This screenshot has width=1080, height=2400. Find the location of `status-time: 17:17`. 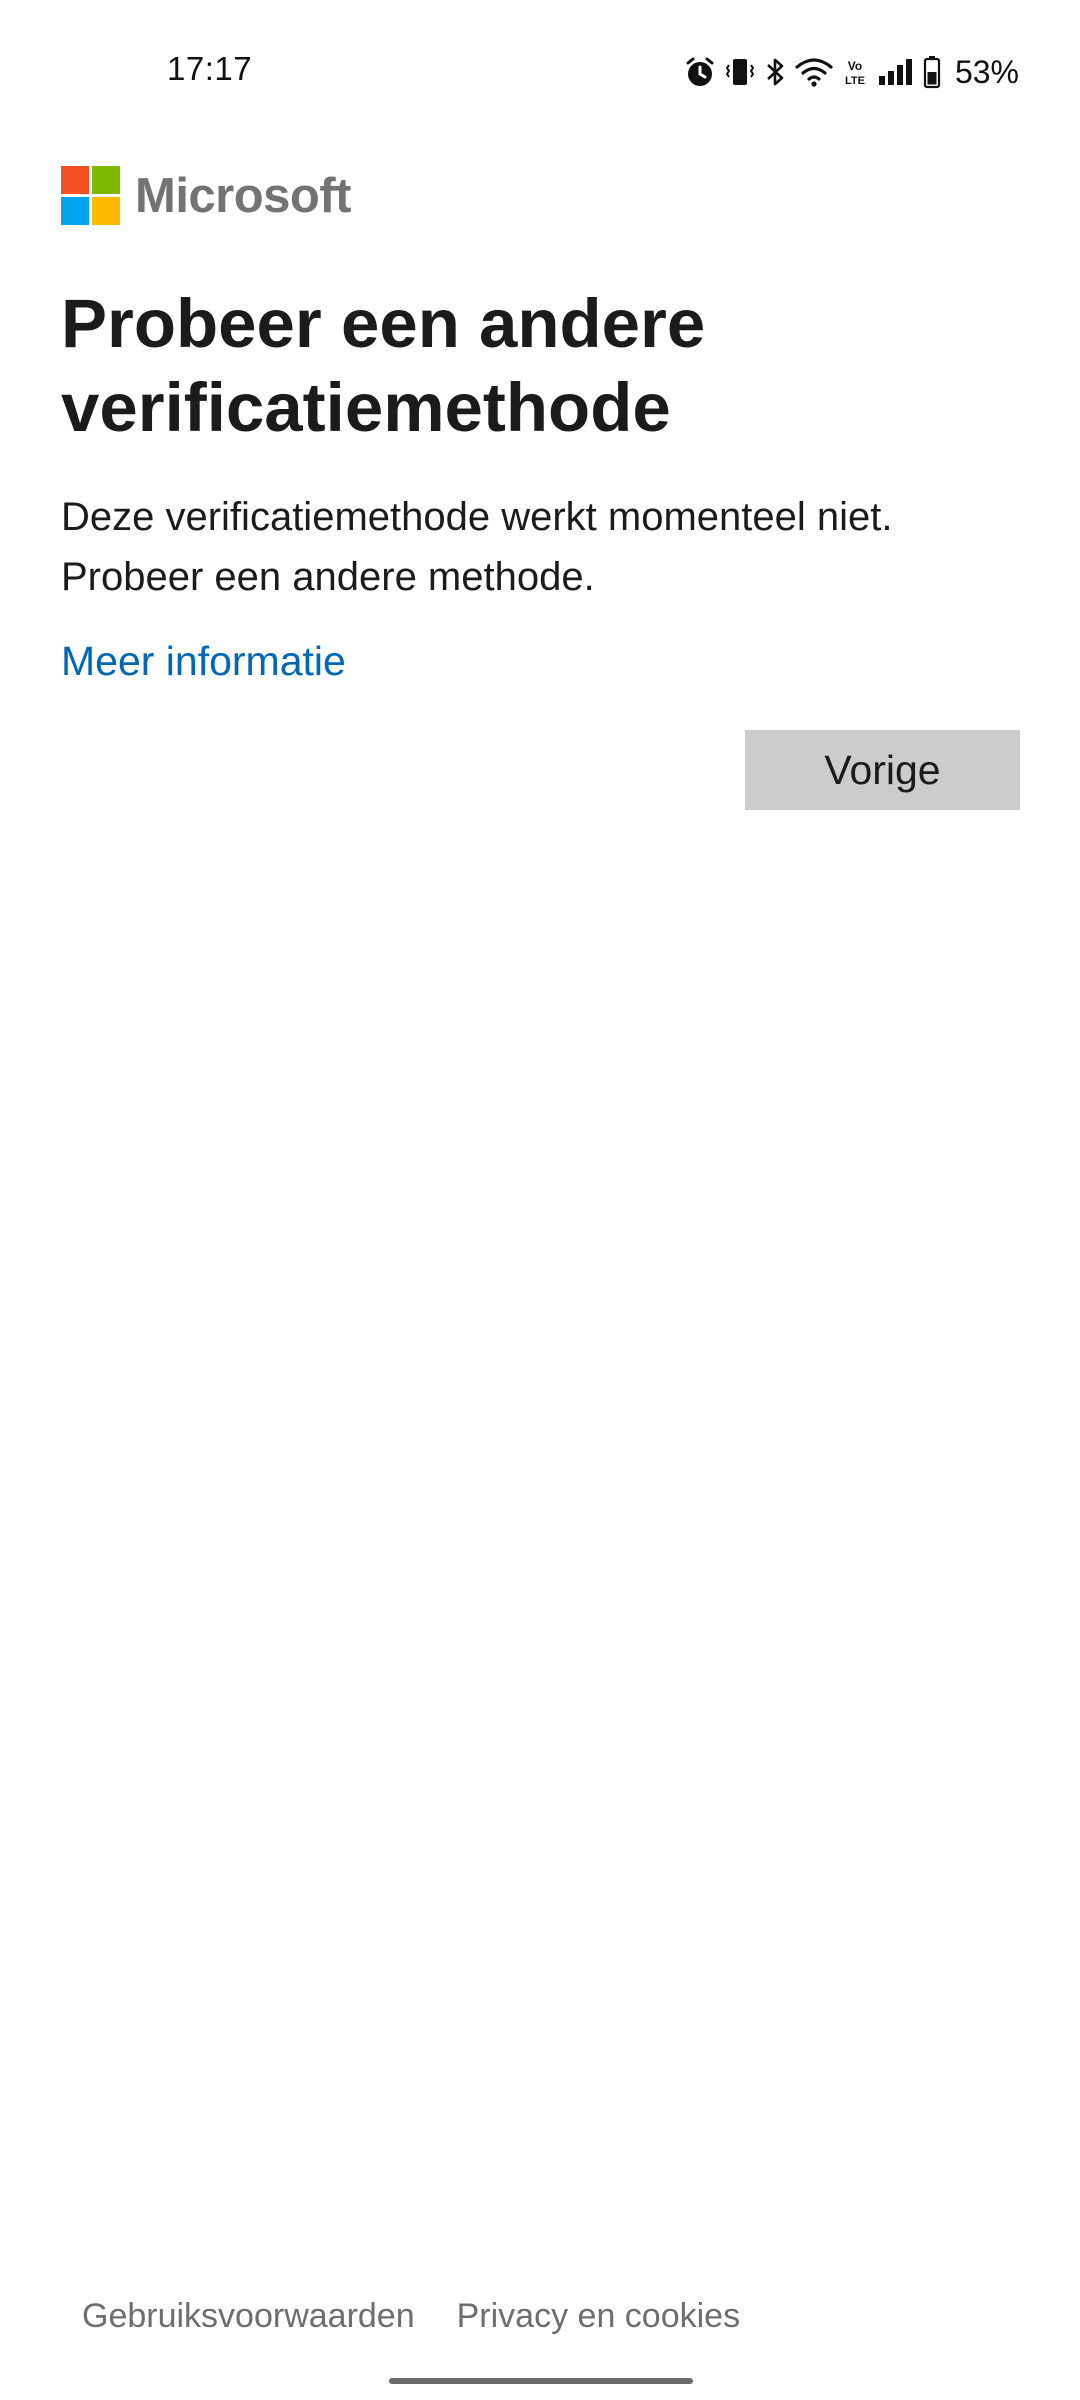

status-time: 17:17 is located at coordinates (210, 68).